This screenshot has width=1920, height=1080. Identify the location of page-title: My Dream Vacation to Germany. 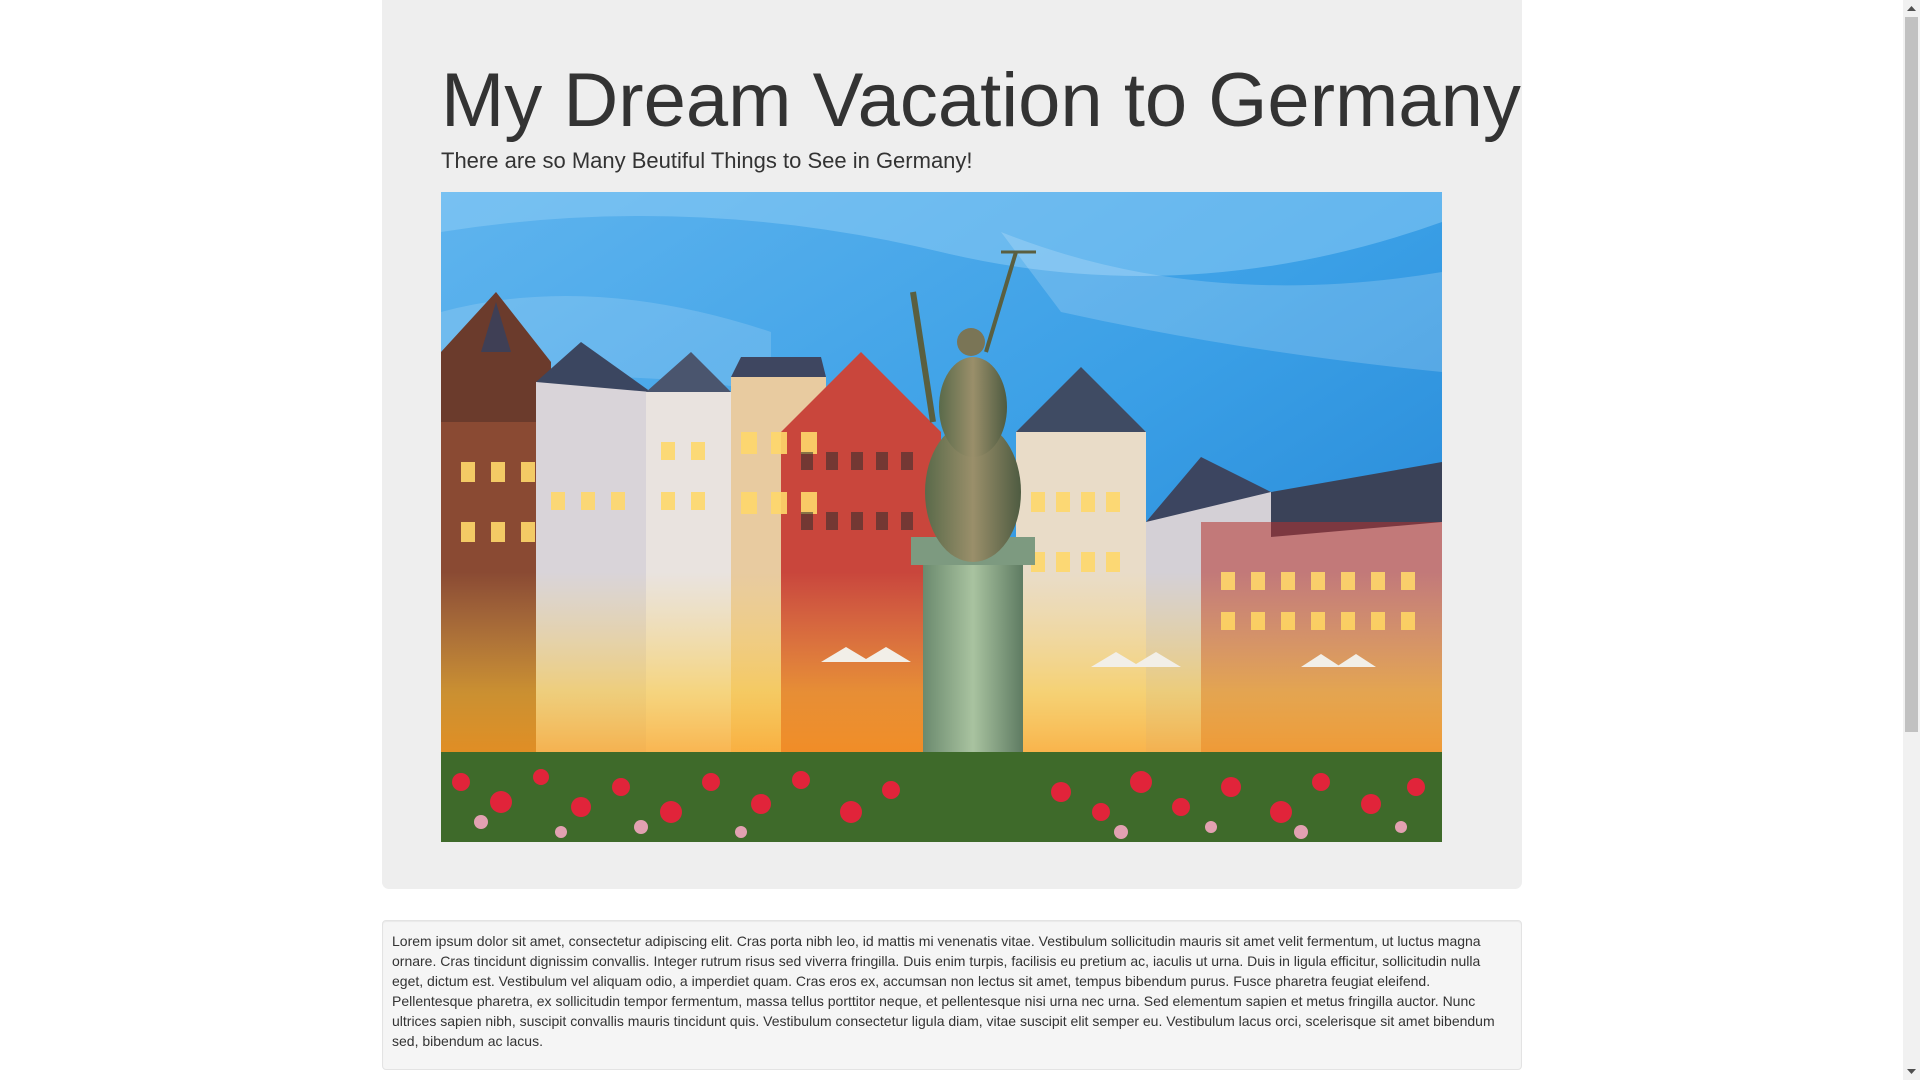
(981, 100).